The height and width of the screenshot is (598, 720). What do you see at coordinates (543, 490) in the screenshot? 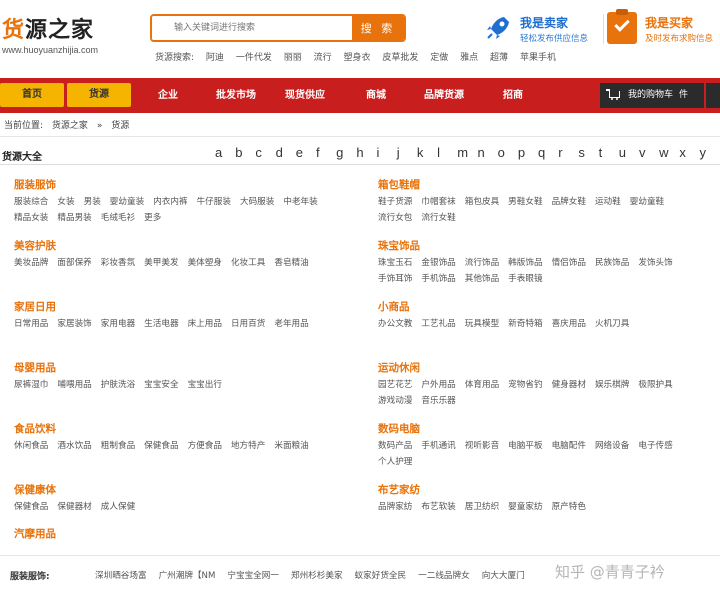
I see `category-title: 布艺家纺` at bounding box center [543, 490].